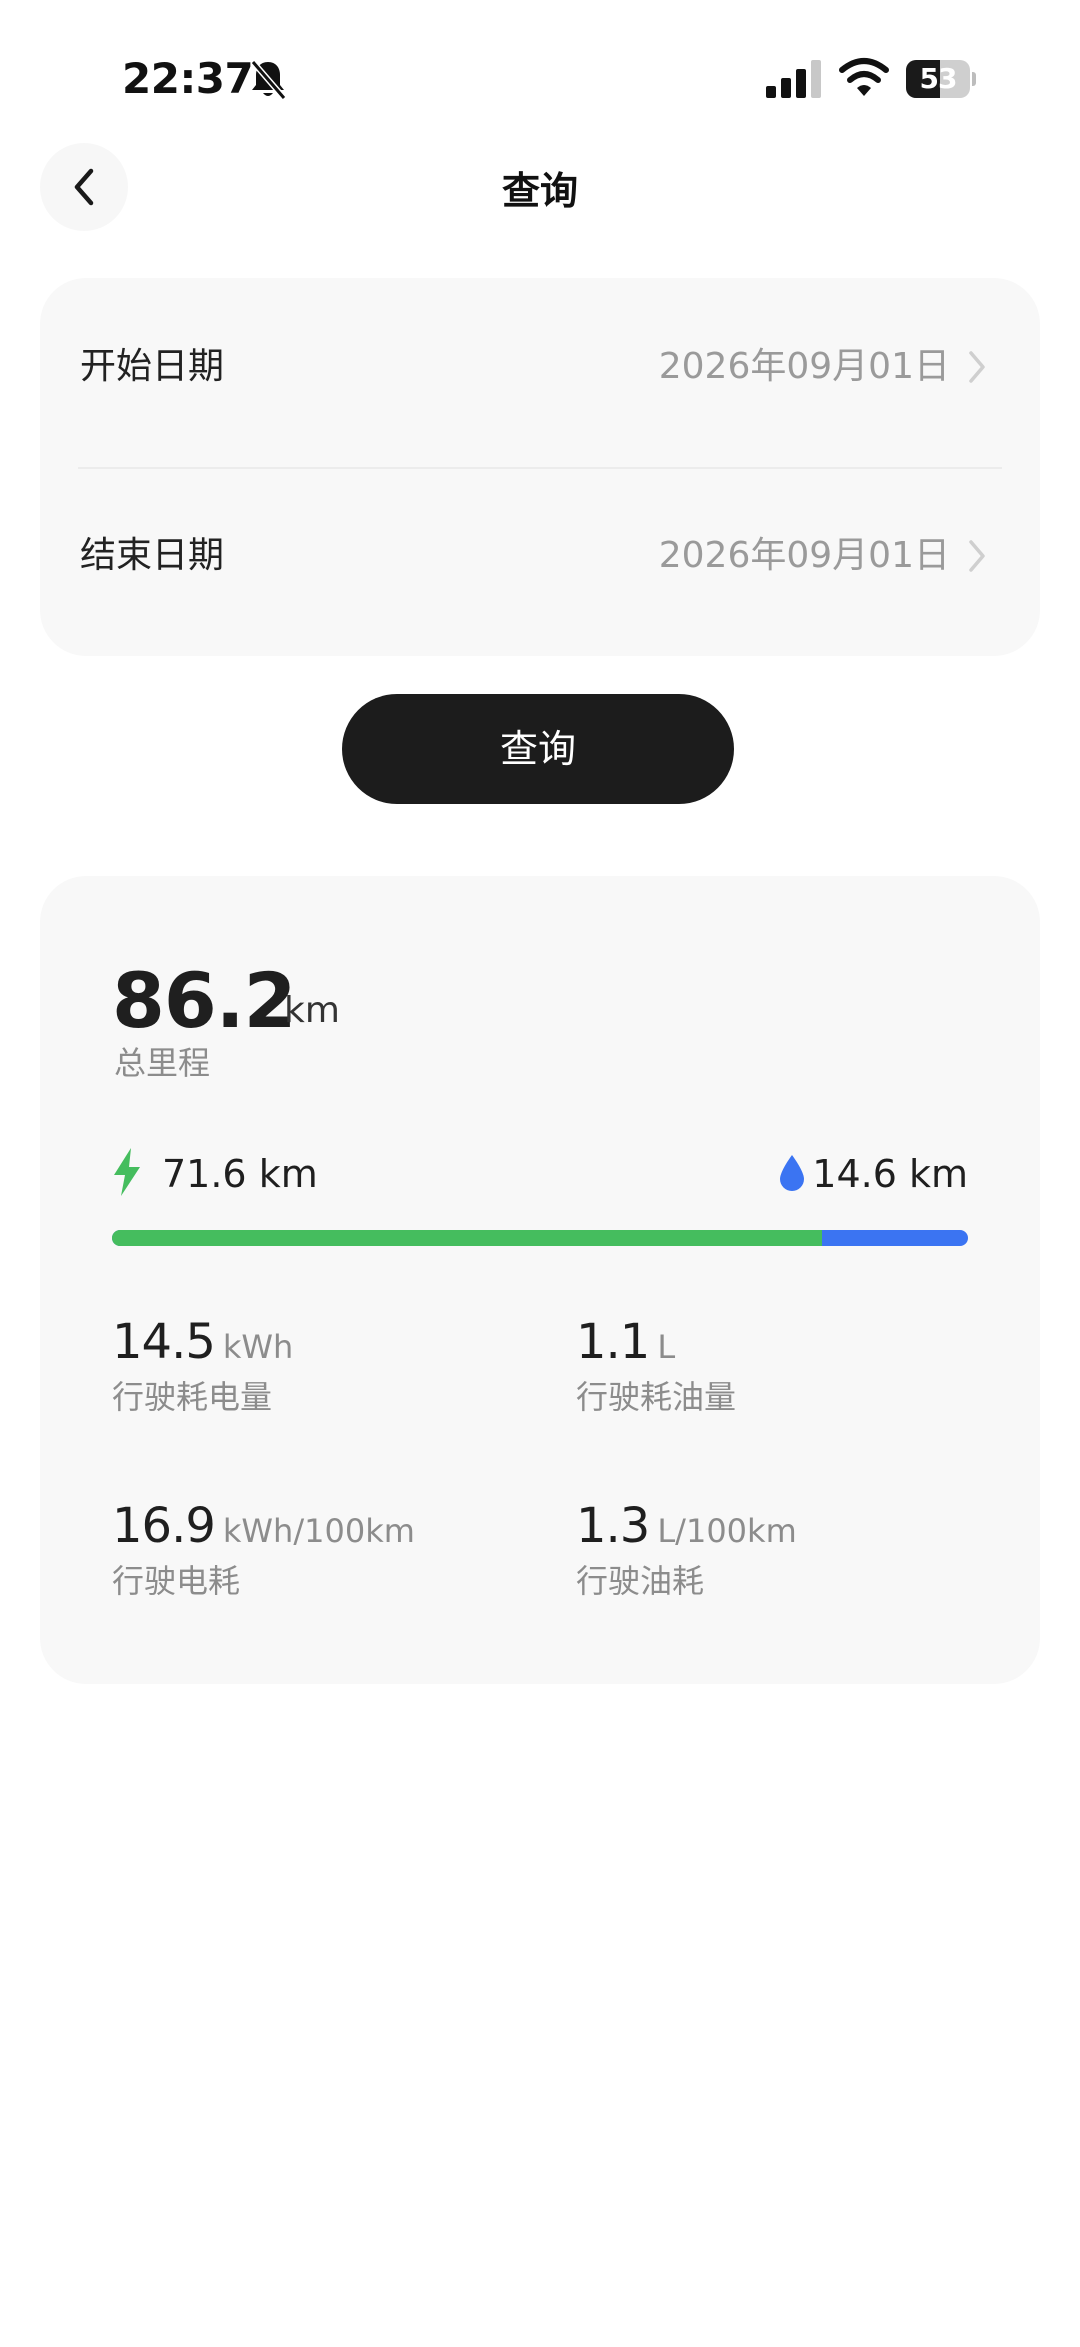  I want to click on fuel-mileage-value: 14.6 km, so click(890, 1174).